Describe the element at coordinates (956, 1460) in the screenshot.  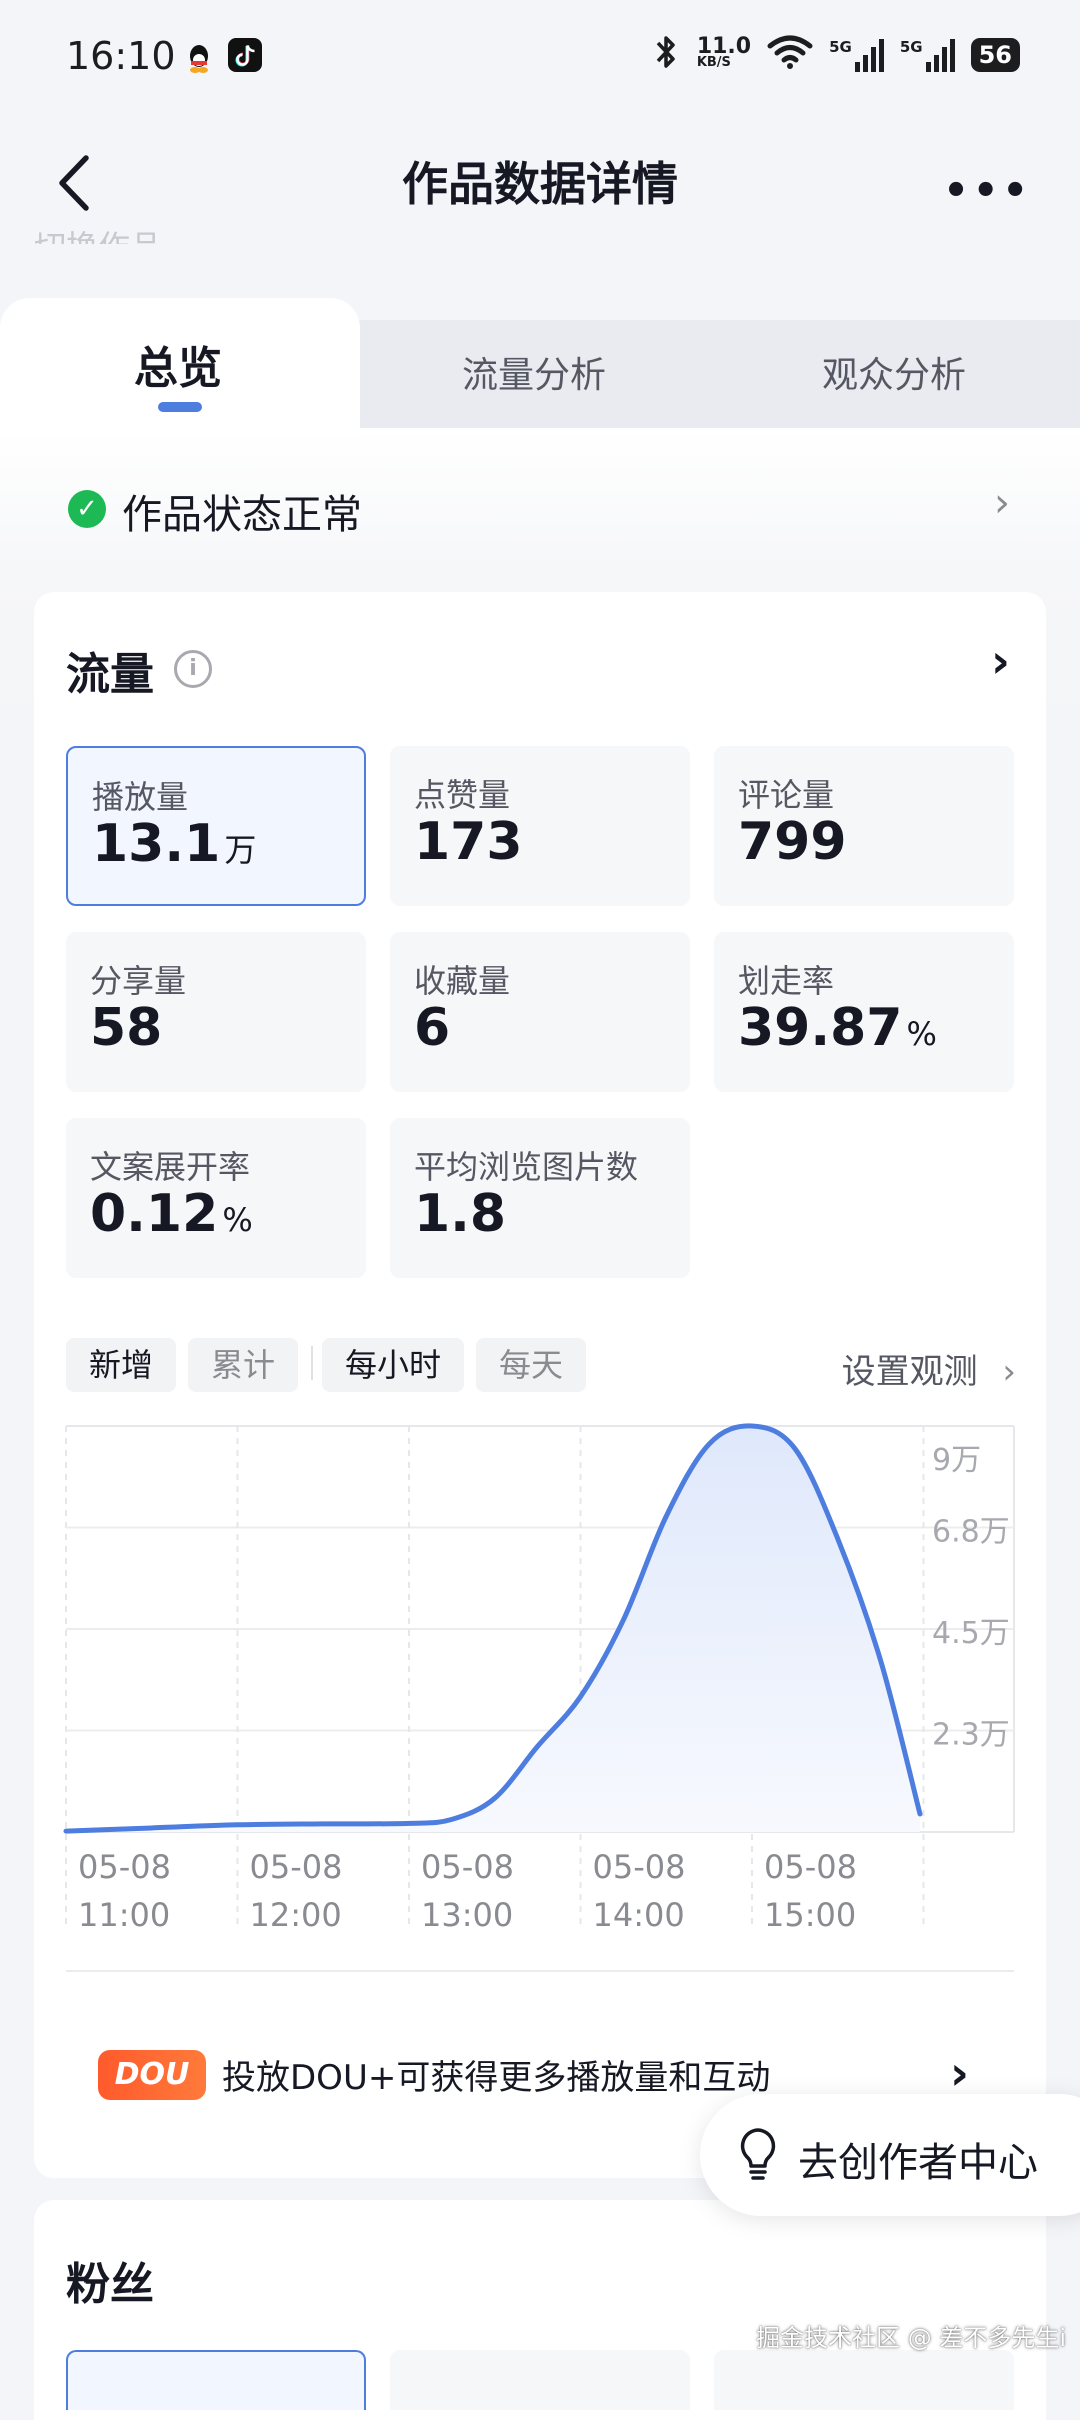
I see `chart-y-tick-label: 9万` at that location.